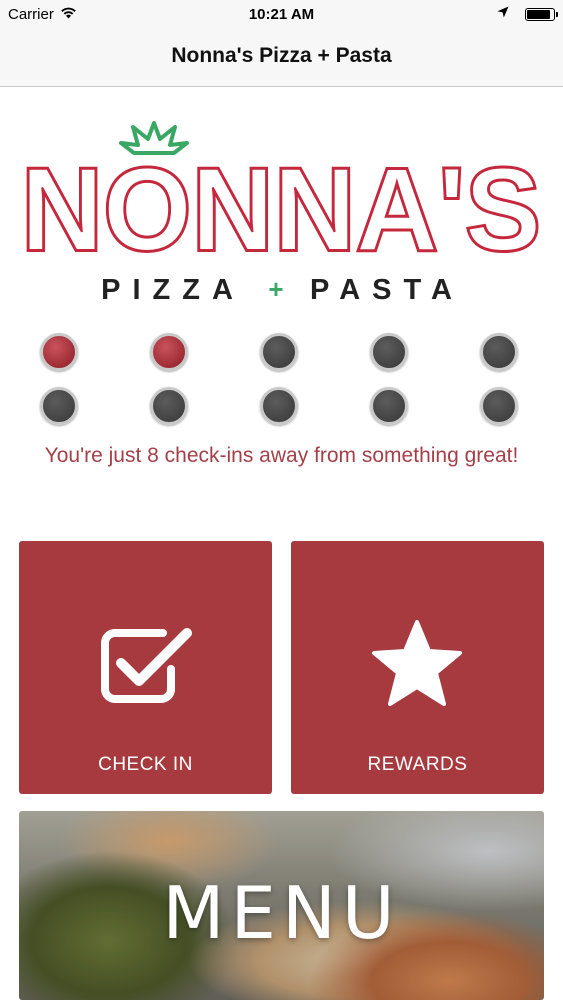  What do you see at coordinates (173, 290) in the screenshot?
I see `logo-tagline-pizza: PIZZA` at bounding box center [173, 290].